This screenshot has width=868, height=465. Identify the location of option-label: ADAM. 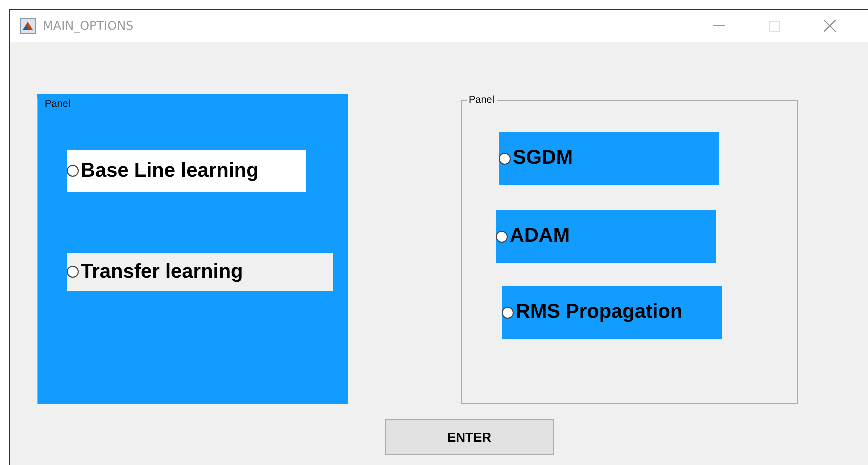
(540, 236).